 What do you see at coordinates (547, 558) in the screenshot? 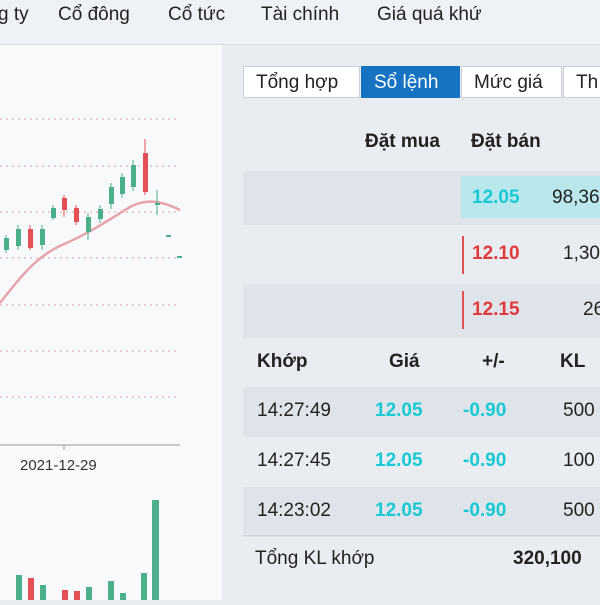
I see `total-matched-value: 320,100` at bounding box center [547, 558].